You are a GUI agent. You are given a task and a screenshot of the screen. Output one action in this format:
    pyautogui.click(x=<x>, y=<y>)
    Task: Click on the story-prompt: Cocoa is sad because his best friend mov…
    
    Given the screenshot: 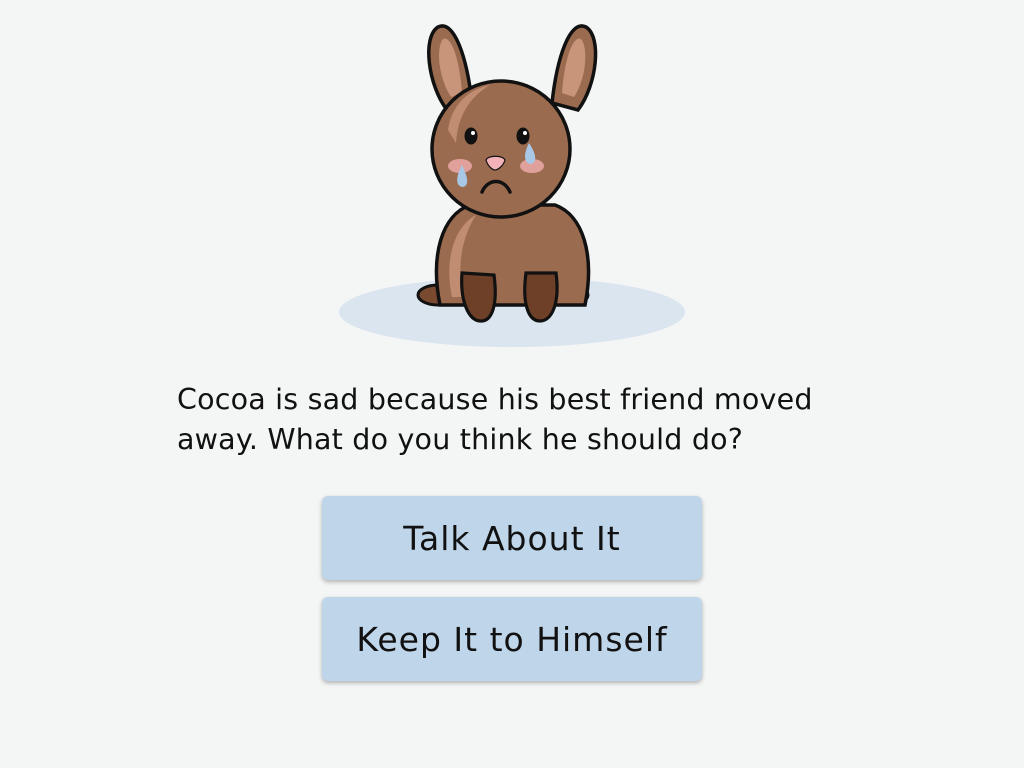 What is the action you would take?
    pyautogui.click(x=495, y=419)
    